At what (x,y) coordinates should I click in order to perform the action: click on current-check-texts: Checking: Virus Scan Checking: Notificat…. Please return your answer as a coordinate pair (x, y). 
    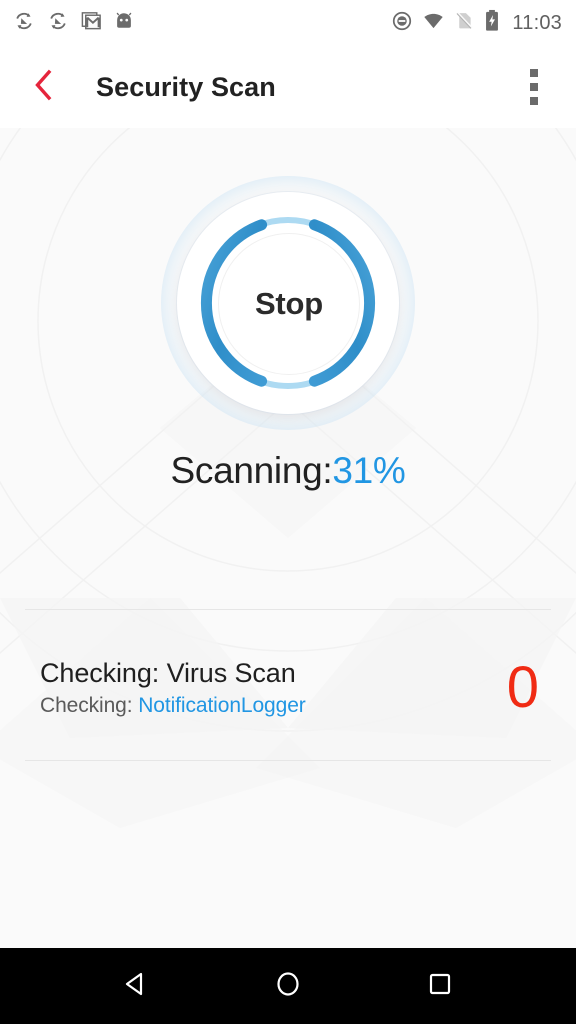
    Looking at the image, I should click on (173, 688).